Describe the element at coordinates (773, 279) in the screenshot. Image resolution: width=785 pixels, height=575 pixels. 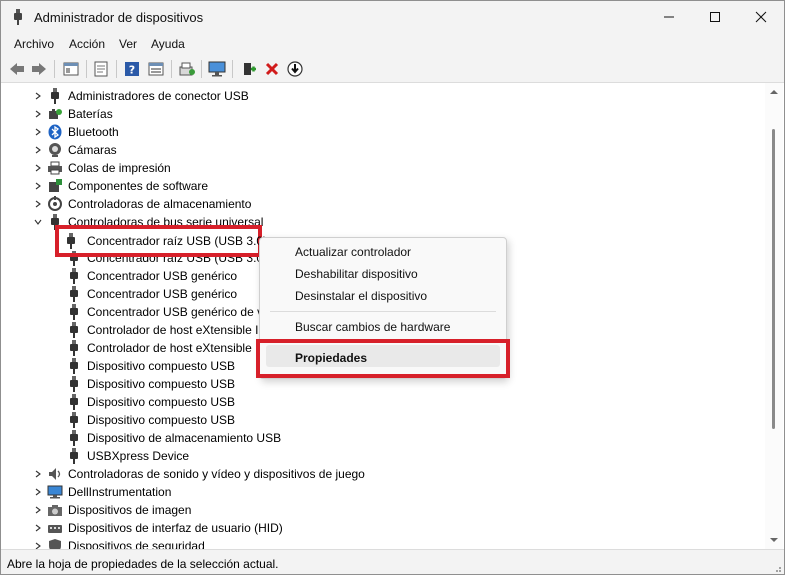
I see `scrollbar-thumb` at that location.